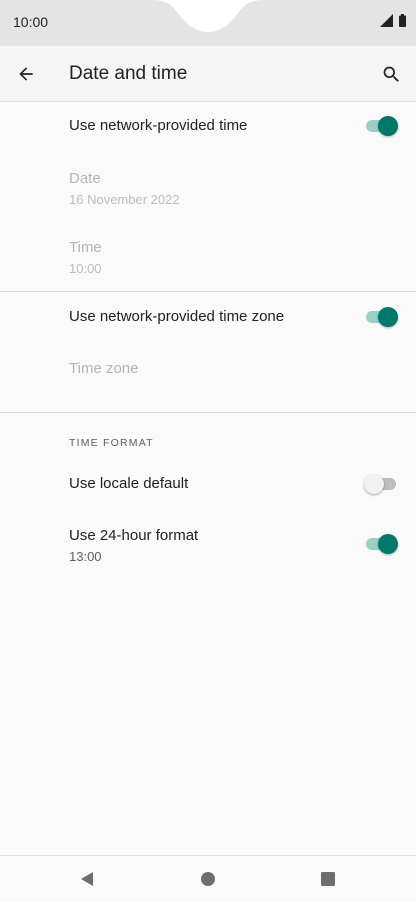 The width and height of the screenshot is (416, 902). I want to click on date-value: 16 November 2022, so click(124, 199).